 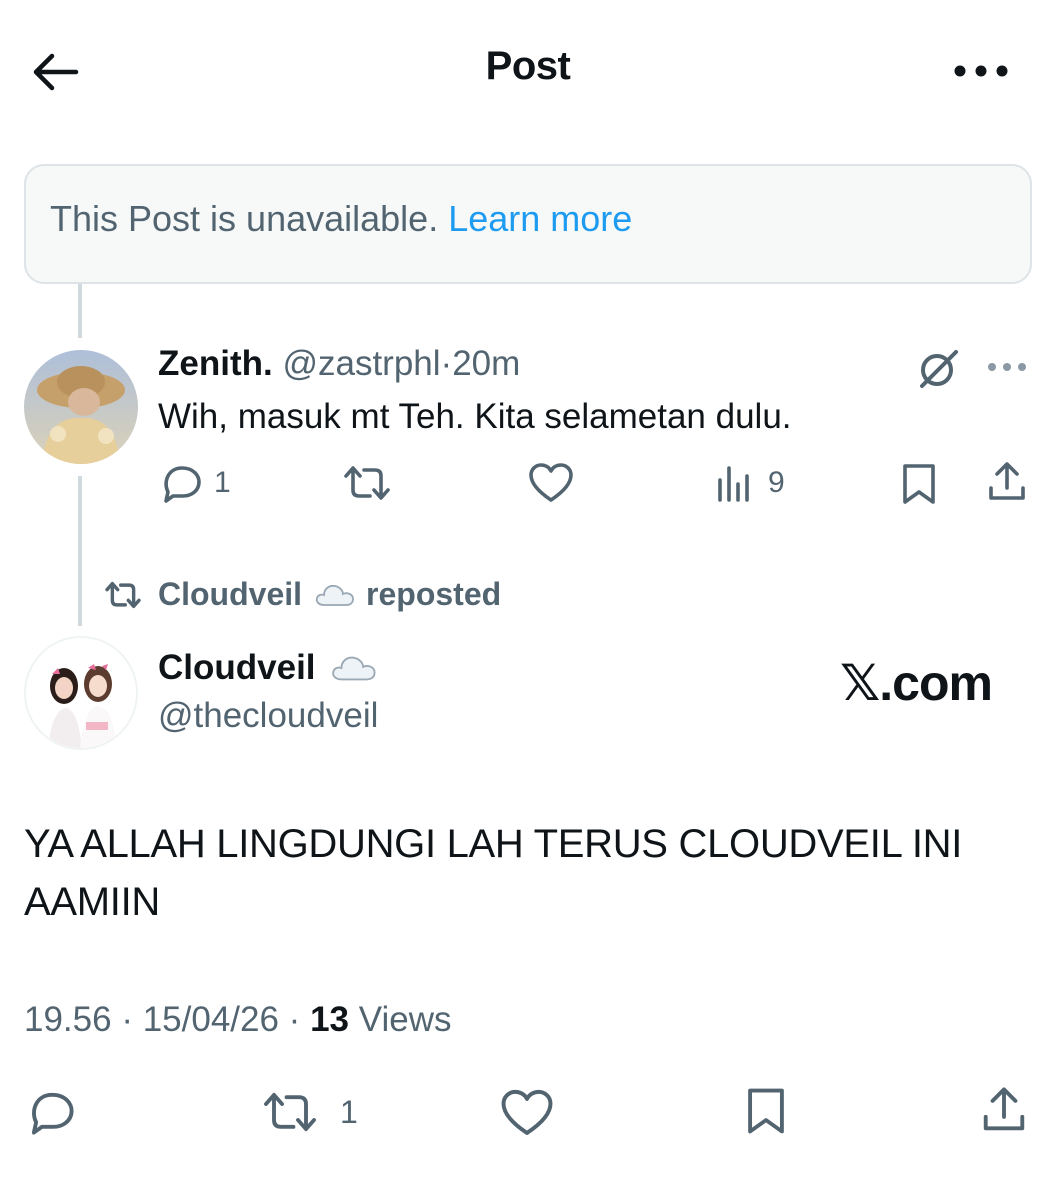 I want to click on reply-like-button, so click(x=551, y=483).